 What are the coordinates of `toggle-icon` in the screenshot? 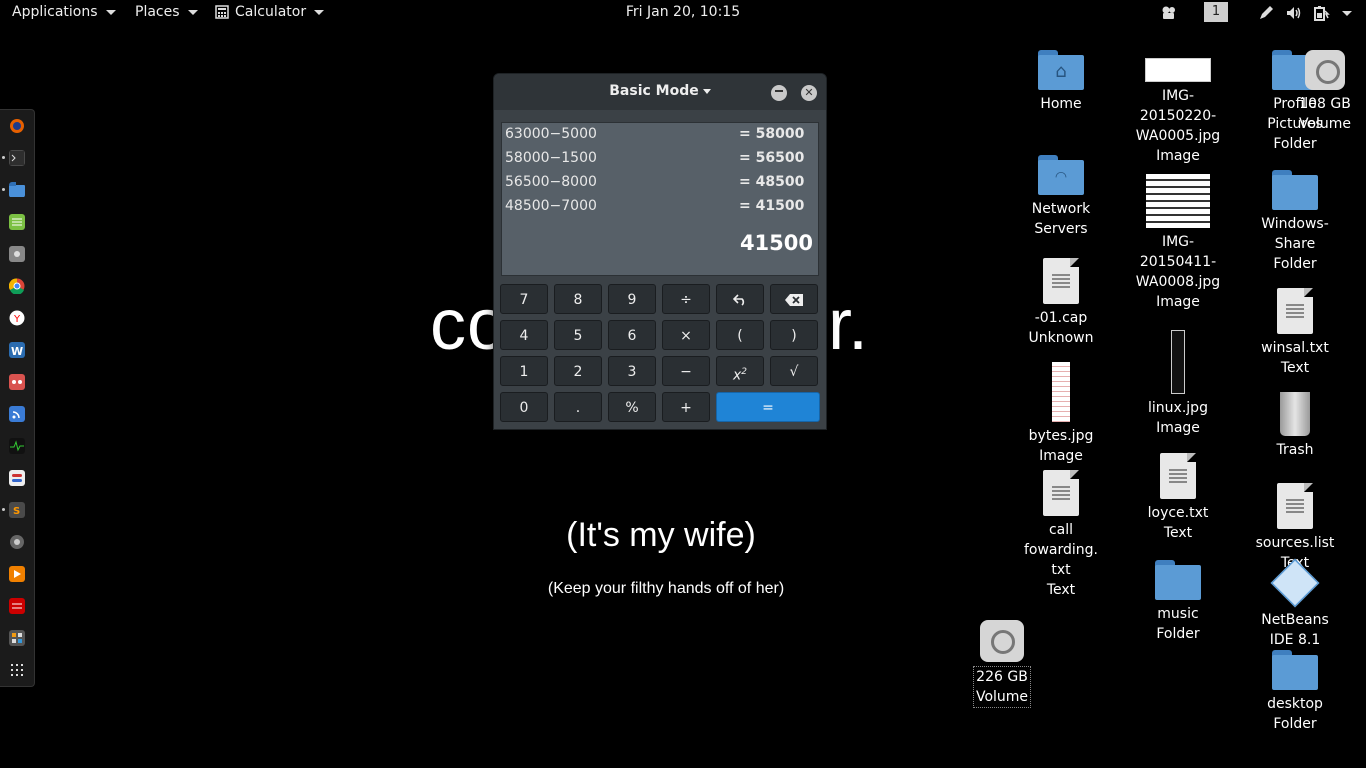 It's located at (17, 478).